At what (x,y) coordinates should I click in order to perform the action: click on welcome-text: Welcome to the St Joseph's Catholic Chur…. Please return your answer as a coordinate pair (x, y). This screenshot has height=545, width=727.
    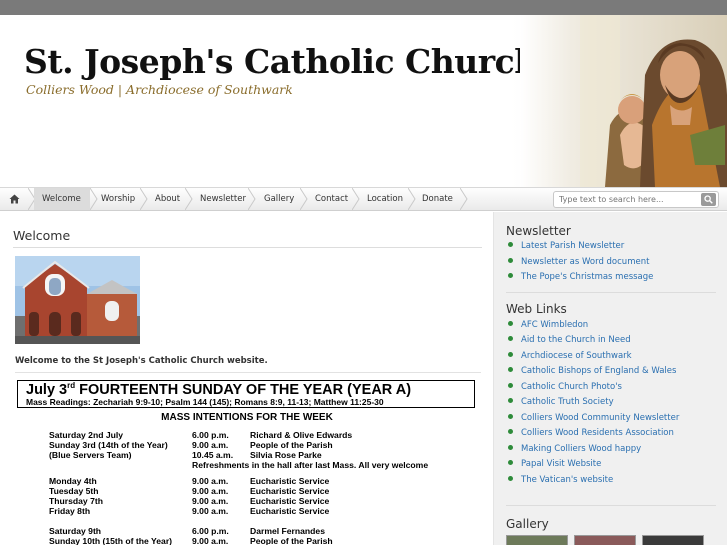
    Looking at the image, I should click on (141, 361).